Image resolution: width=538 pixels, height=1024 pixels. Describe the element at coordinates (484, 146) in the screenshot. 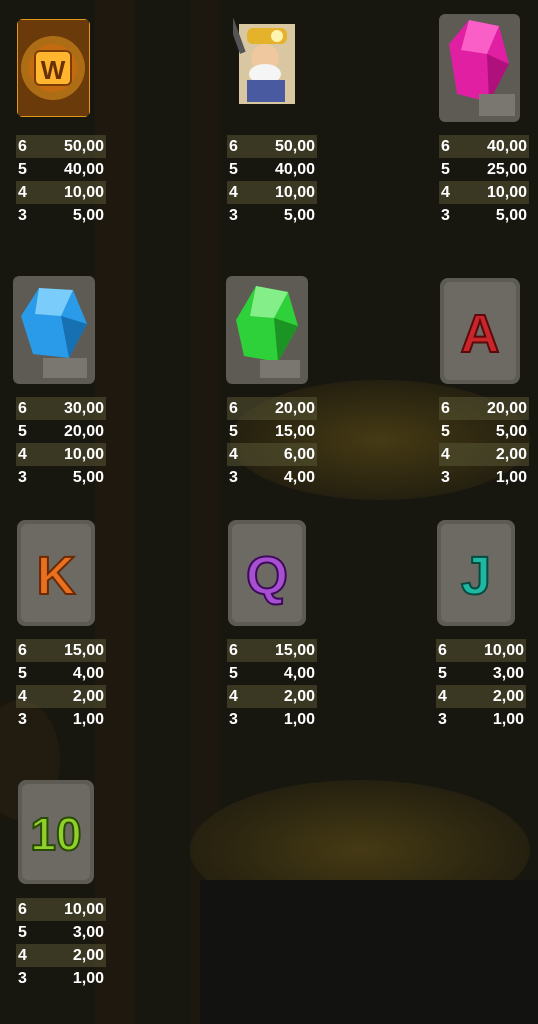

I see `pay-row: 6 40,00` at that location.